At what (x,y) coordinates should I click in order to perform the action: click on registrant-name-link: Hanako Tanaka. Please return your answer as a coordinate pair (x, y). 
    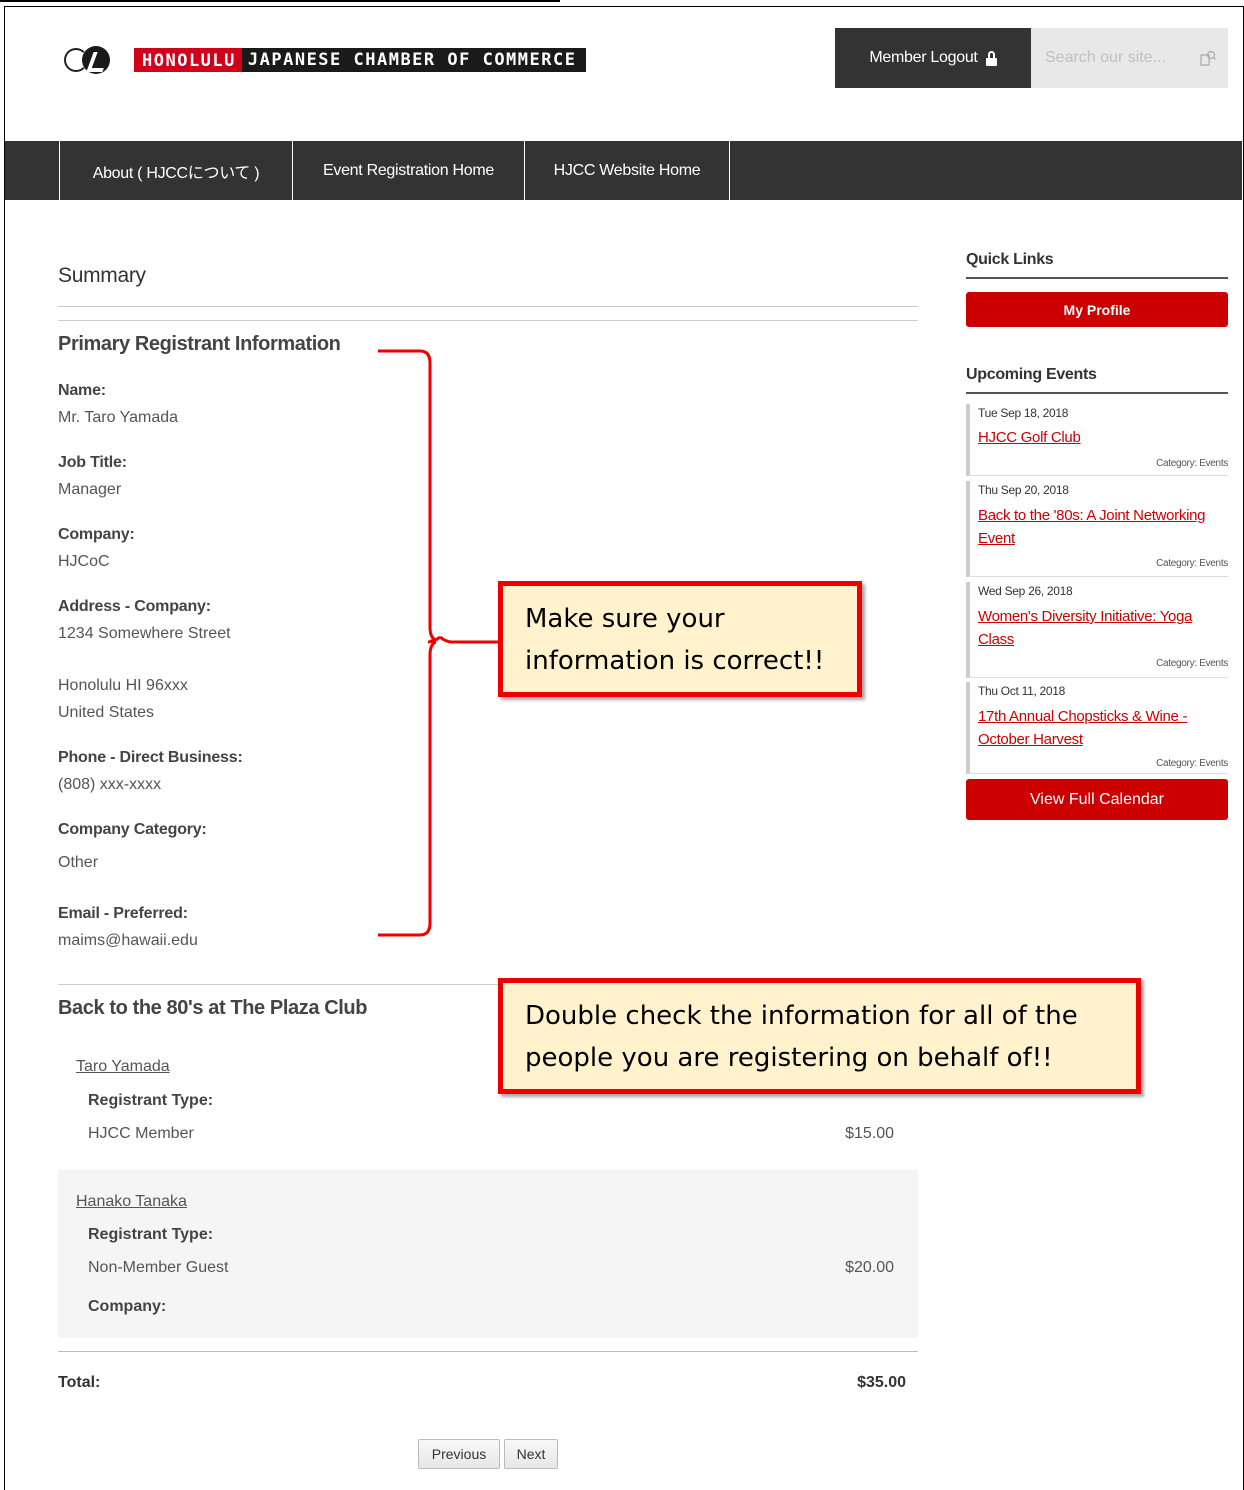
    Looking at the image, I should click on (131, 1202).